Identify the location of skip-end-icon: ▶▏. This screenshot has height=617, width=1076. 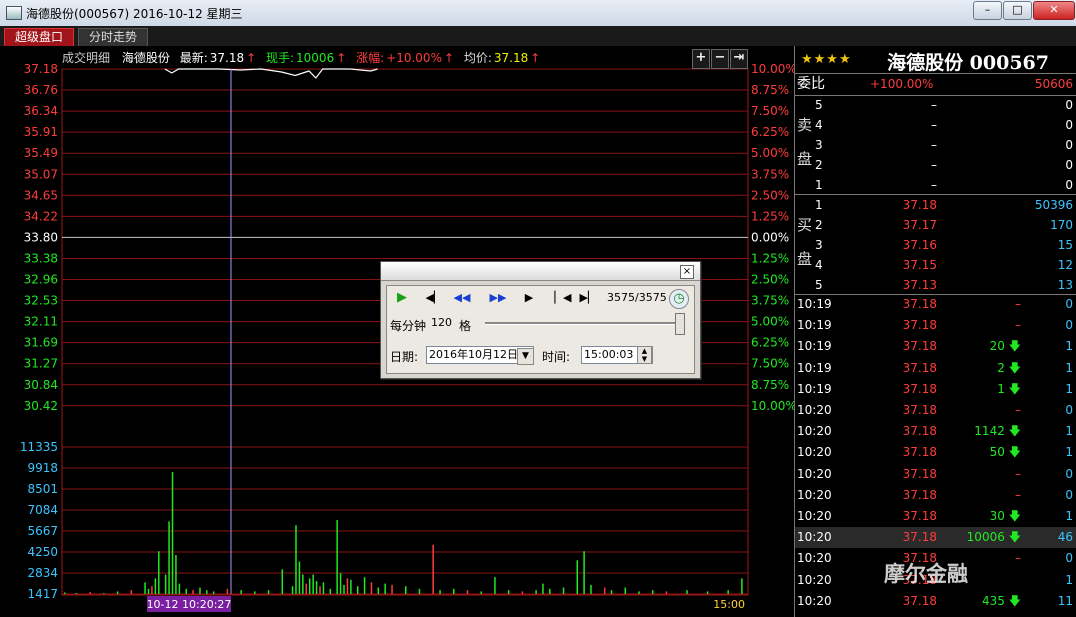
(588, 298).